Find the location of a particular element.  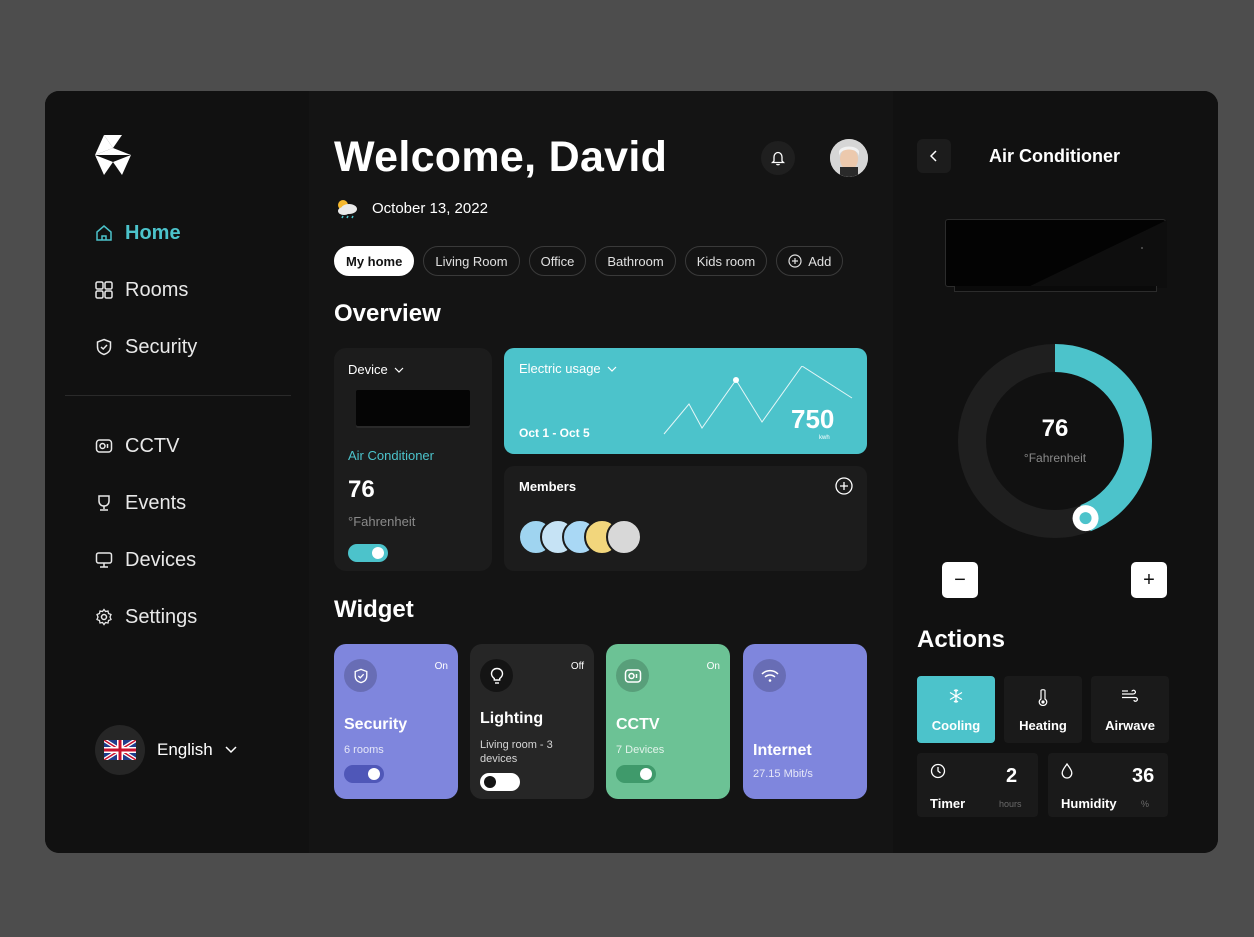

increase-temperature-button: + is located at coordinates (1149, 580).